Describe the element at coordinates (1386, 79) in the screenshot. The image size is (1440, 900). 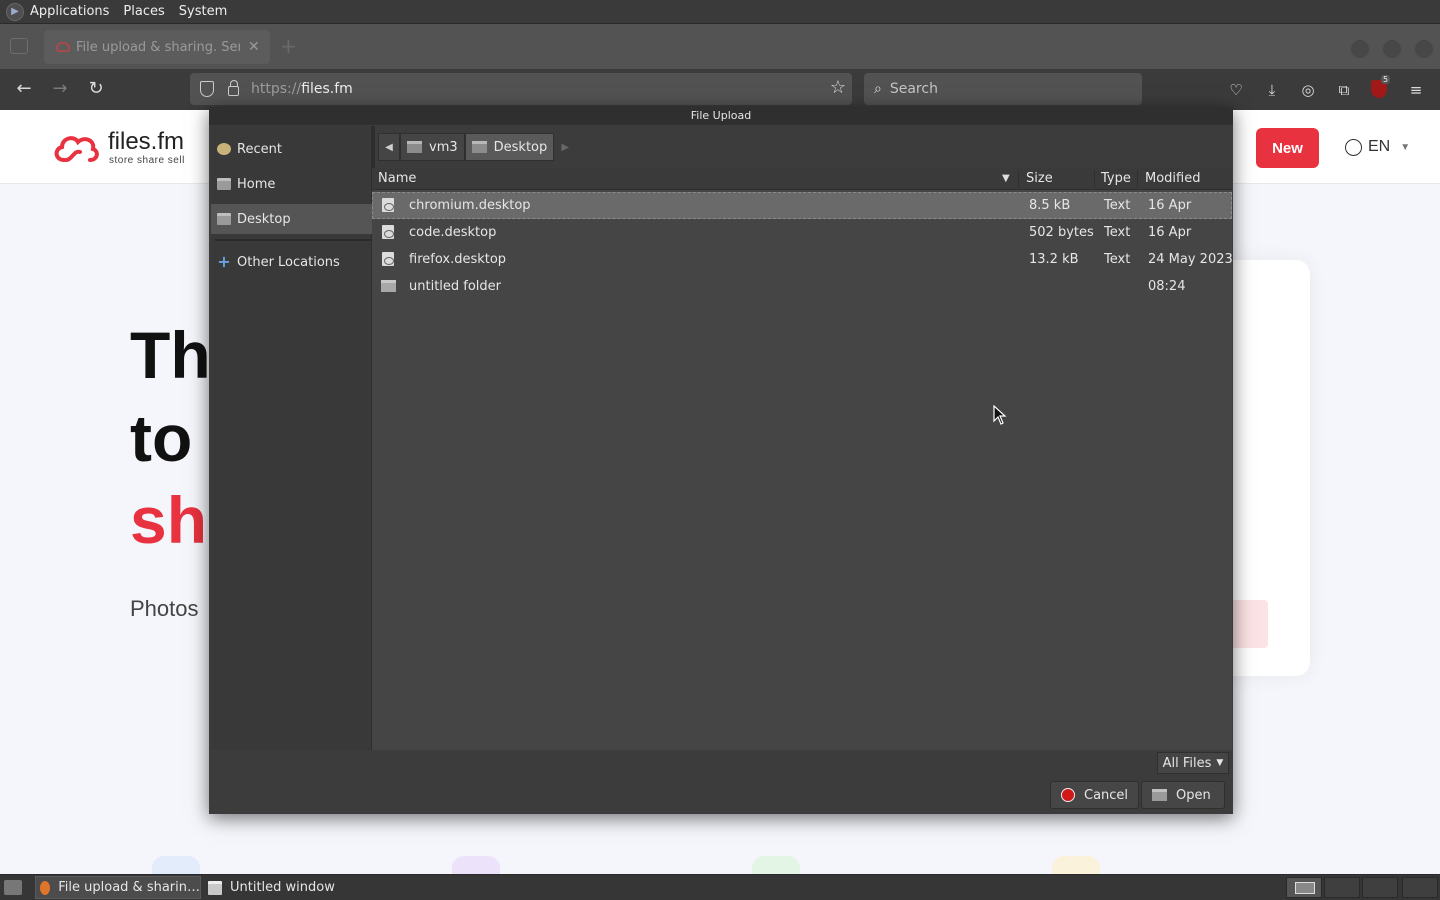
I see `ublock-badge-count: 5` at that location.